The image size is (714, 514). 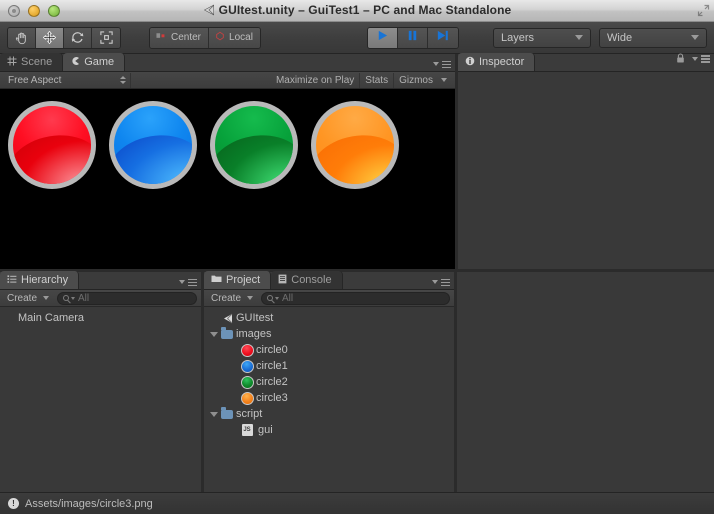 I want to click on project-item-circle3: circle3, so click(x=329, y=398).